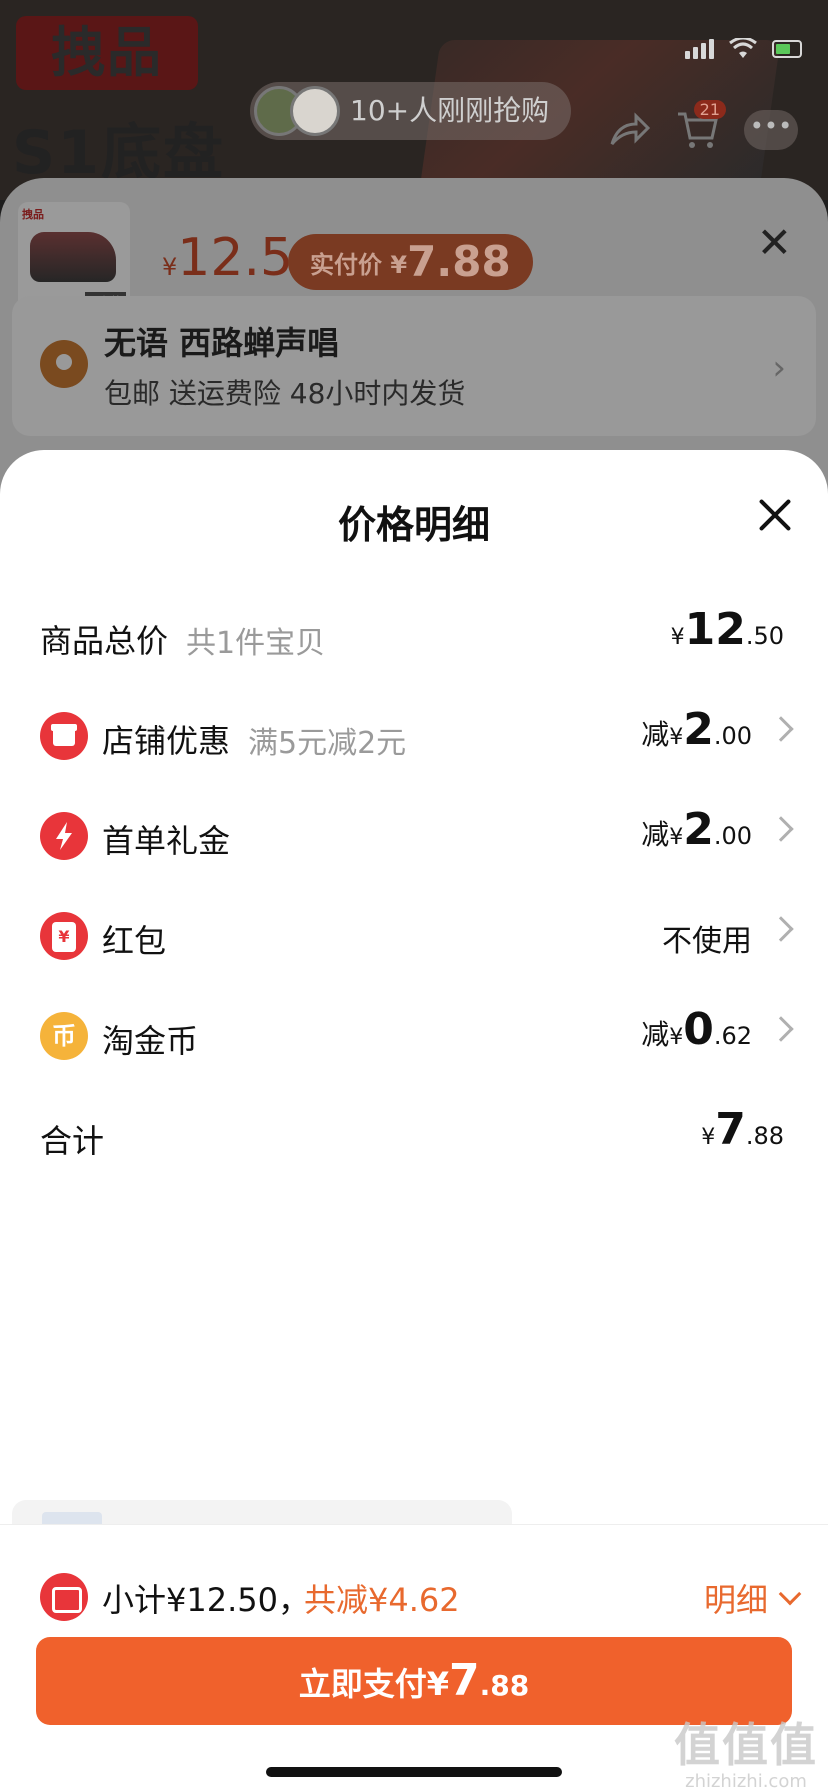 The width and height of the screenshot is (828, 1792). What do you see at coordinates (414, 738) in the screenshot?
I see `price-row-shop-discount: 店铺优惠 满5元减2元 减¥2.00` at bounding box center [414, 738].